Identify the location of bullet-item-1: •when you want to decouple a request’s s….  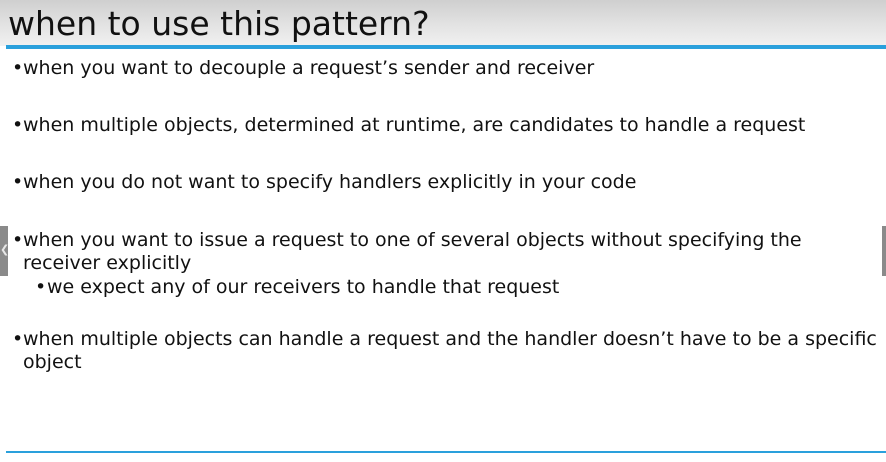
(303, 68).